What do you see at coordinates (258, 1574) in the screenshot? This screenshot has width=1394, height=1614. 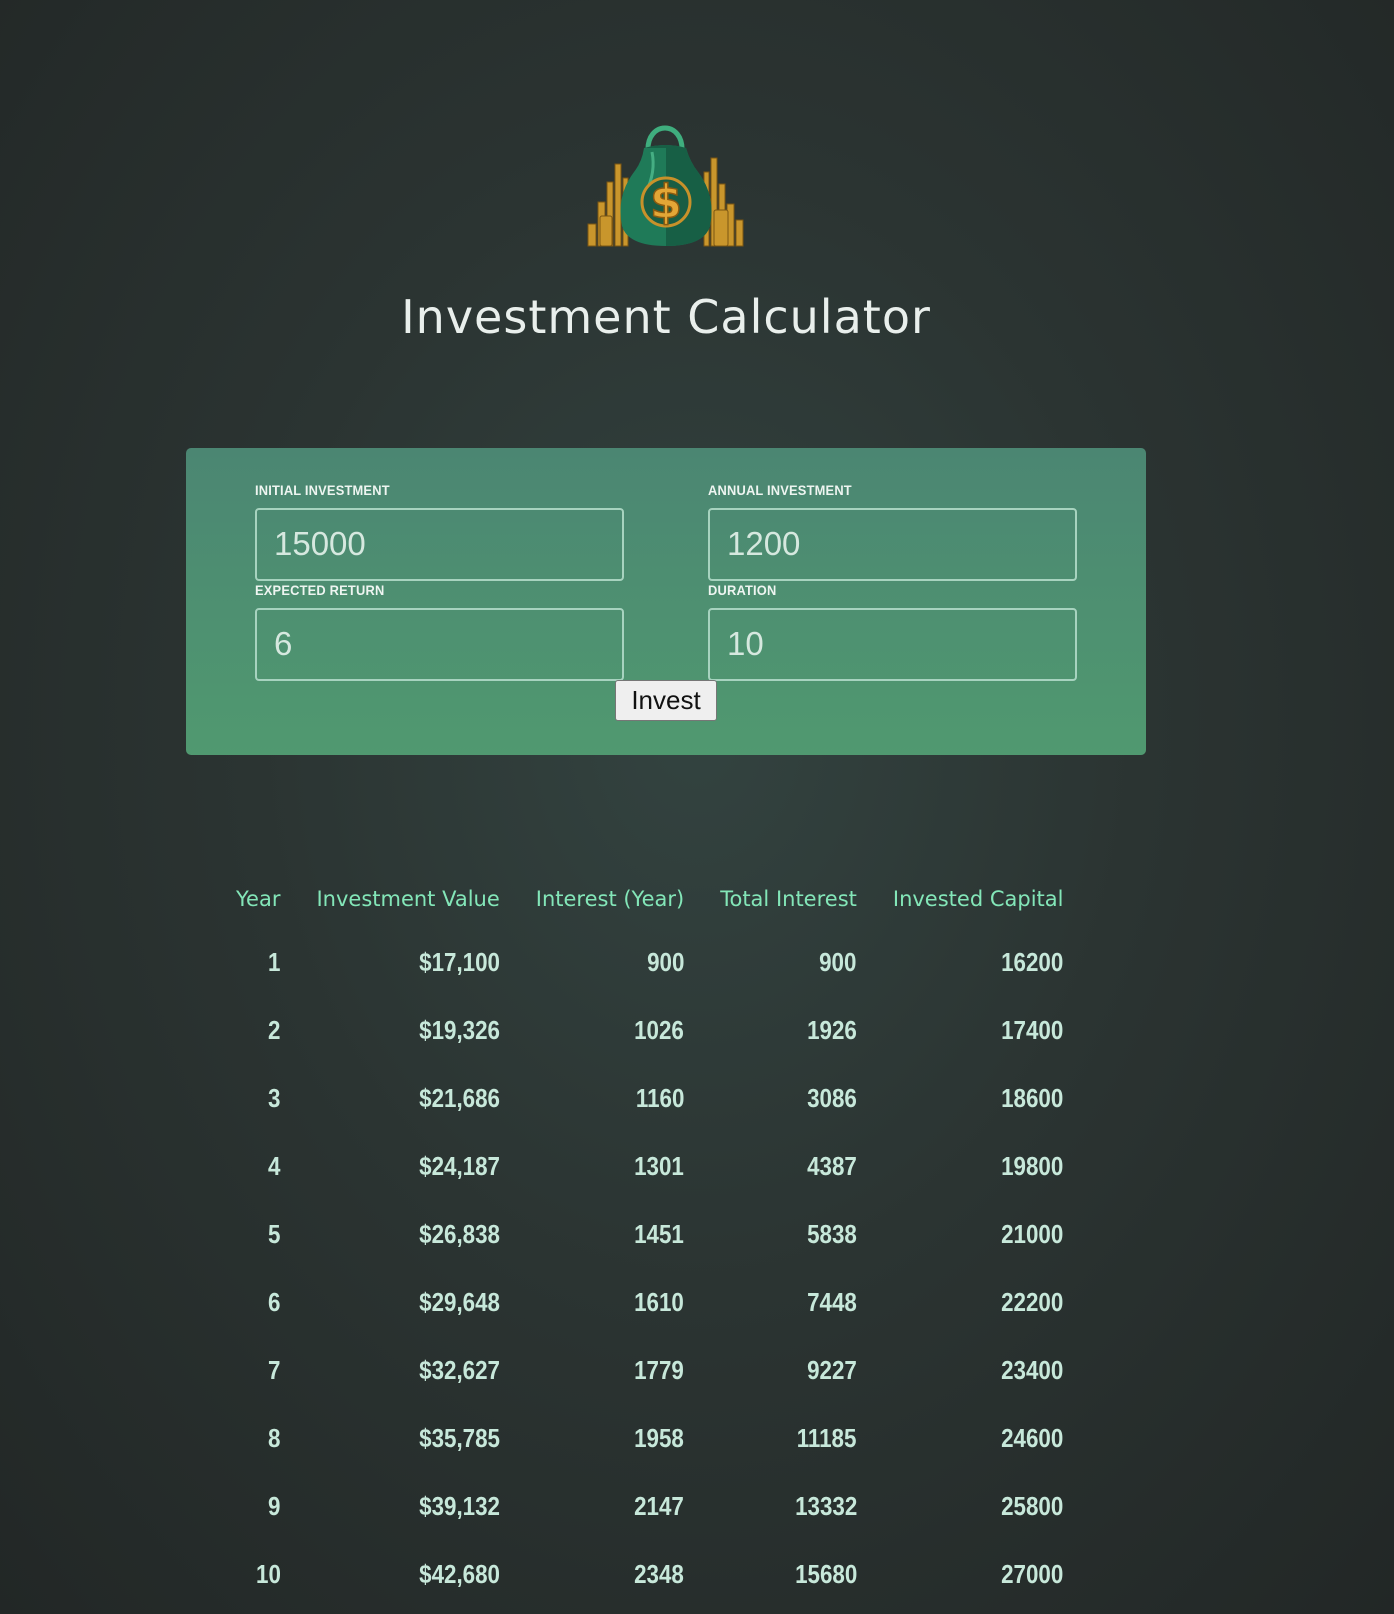 I see `cell-year: 10` at bounding box center [258, 1574].